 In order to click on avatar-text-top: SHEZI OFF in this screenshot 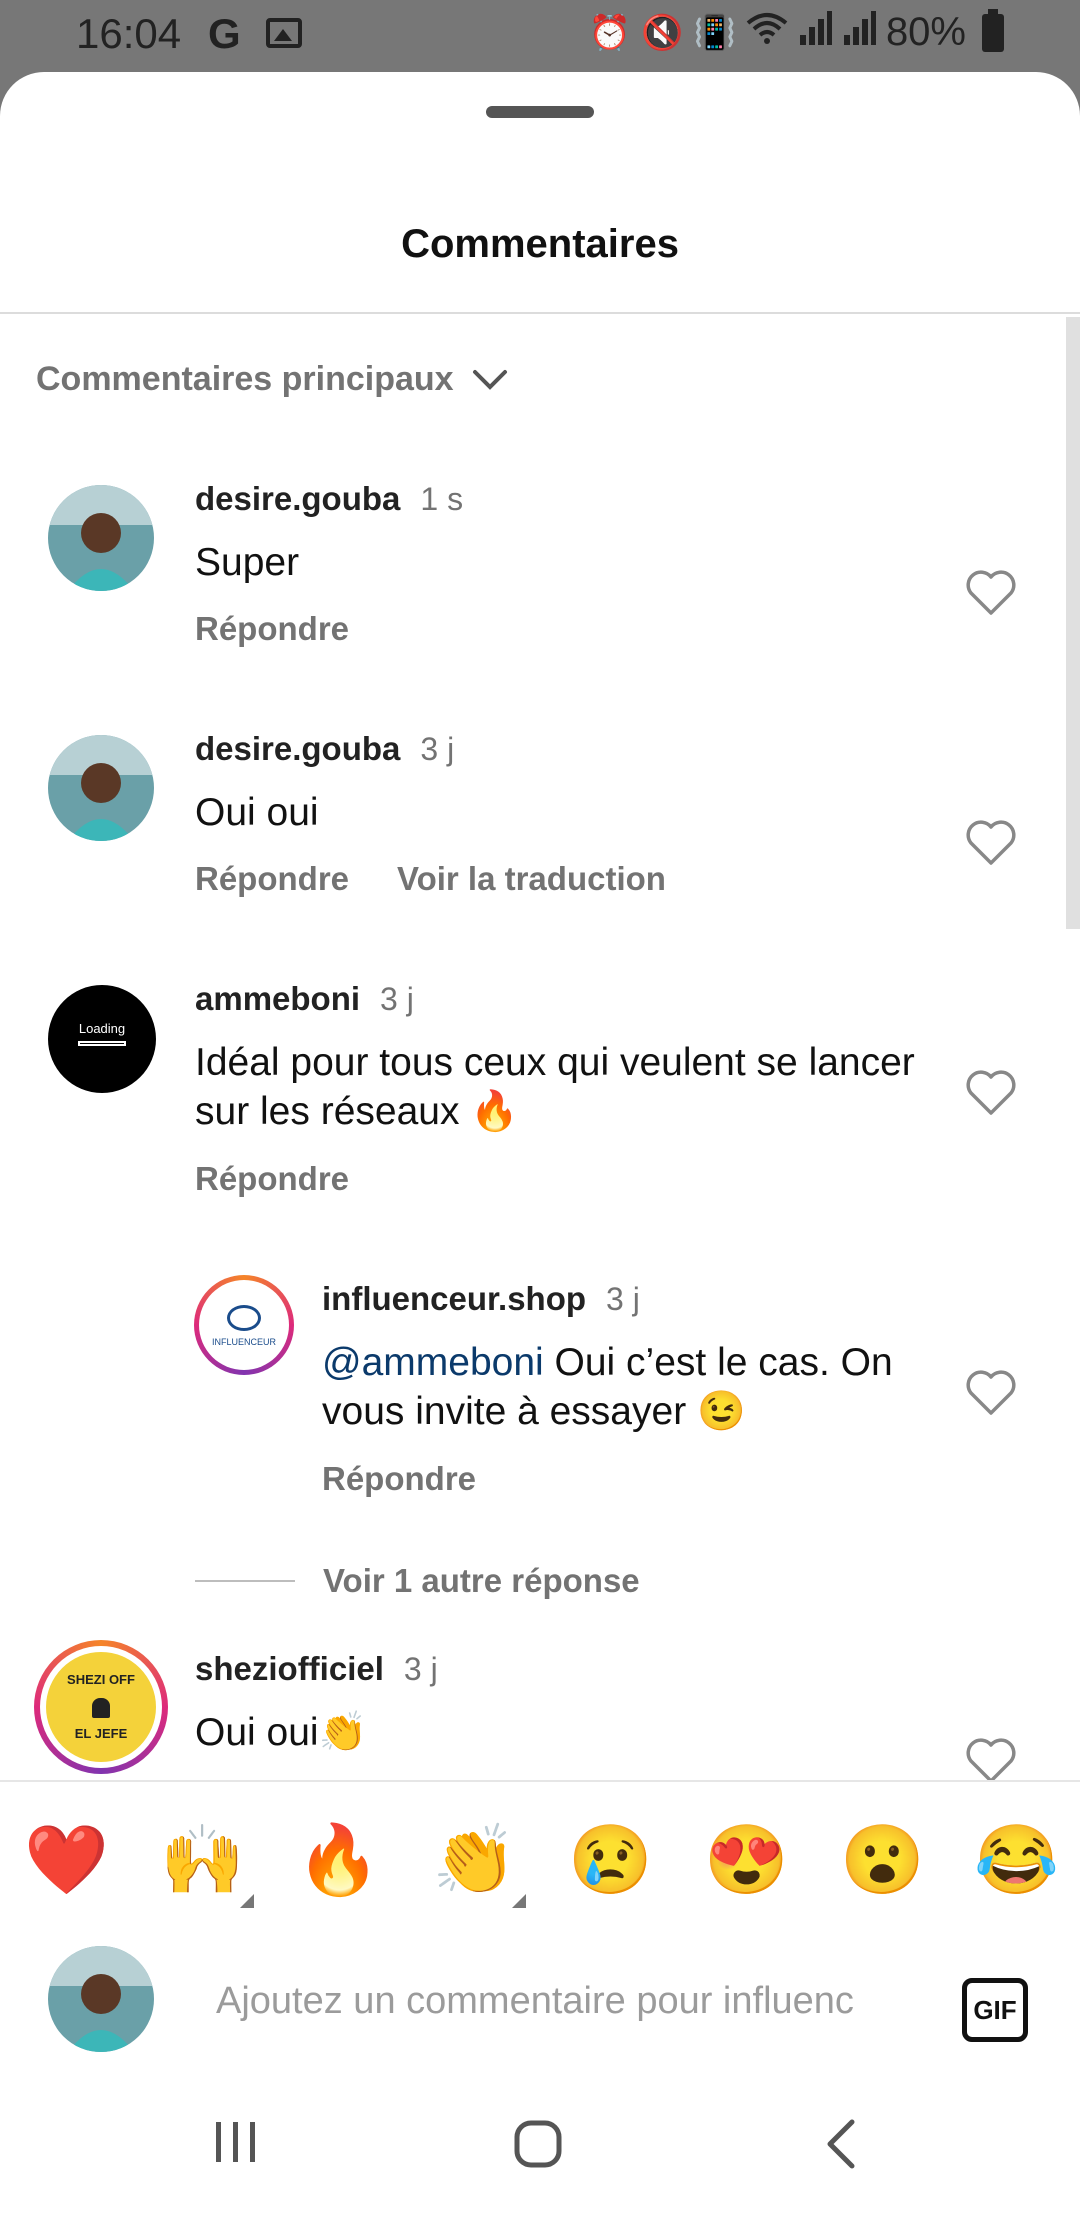, I will do `click(101, 1679)`.